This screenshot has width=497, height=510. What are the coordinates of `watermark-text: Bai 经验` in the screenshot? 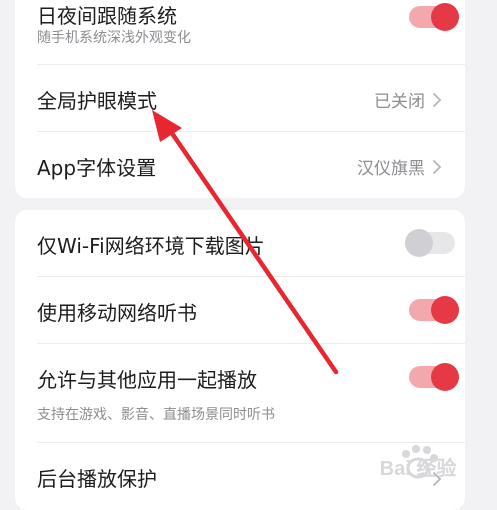 It's located at (418, 469).